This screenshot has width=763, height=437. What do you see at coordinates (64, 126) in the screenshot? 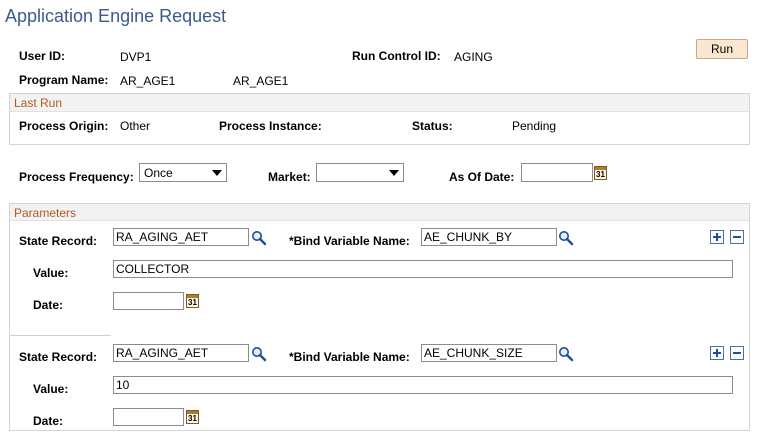
I see `process-origin-label: Process Origin:` at bounding box center [64, 126].